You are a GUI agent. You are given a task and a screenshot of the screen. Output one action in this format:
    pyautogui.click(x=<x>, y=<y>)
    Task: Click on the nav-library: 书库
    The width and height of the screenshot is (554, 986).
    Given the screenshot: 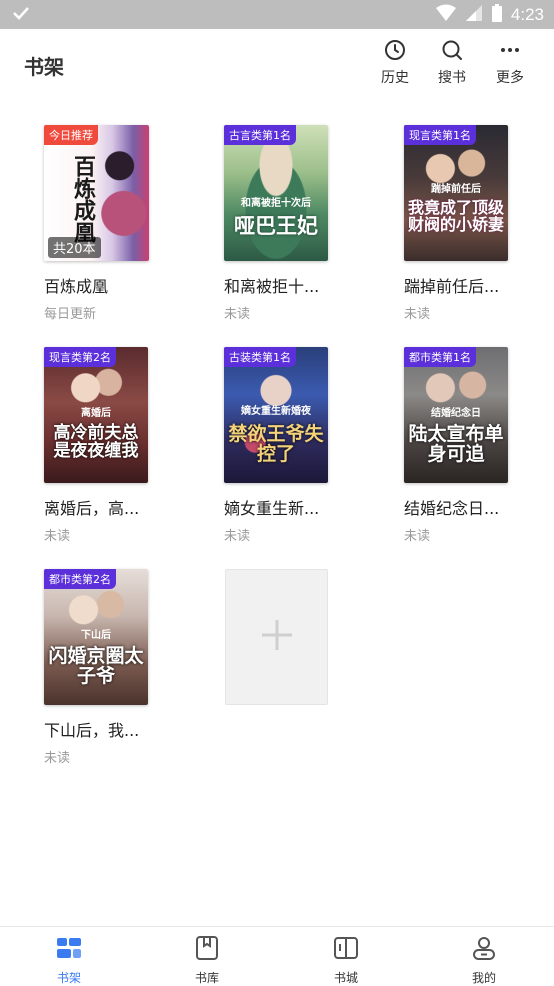 What is the action you would take?
    pyautogui.click(x=207, y=960)
    